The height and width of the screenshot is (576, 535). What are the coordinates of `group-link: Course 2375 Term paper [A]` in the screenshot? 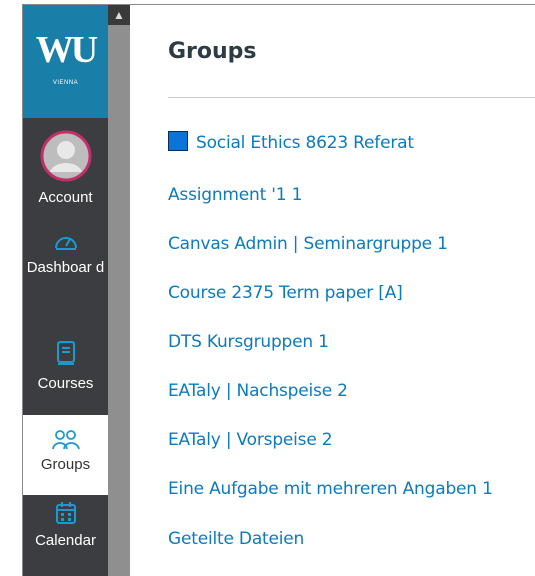 It's located at (285, 293).